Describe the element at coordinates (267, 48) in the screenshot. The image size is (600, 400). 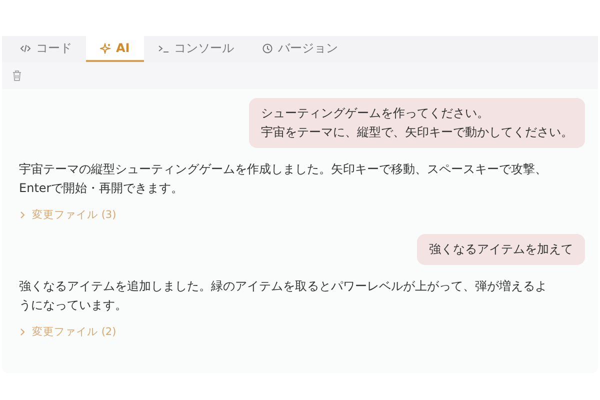
I see `history-icon` at that location.